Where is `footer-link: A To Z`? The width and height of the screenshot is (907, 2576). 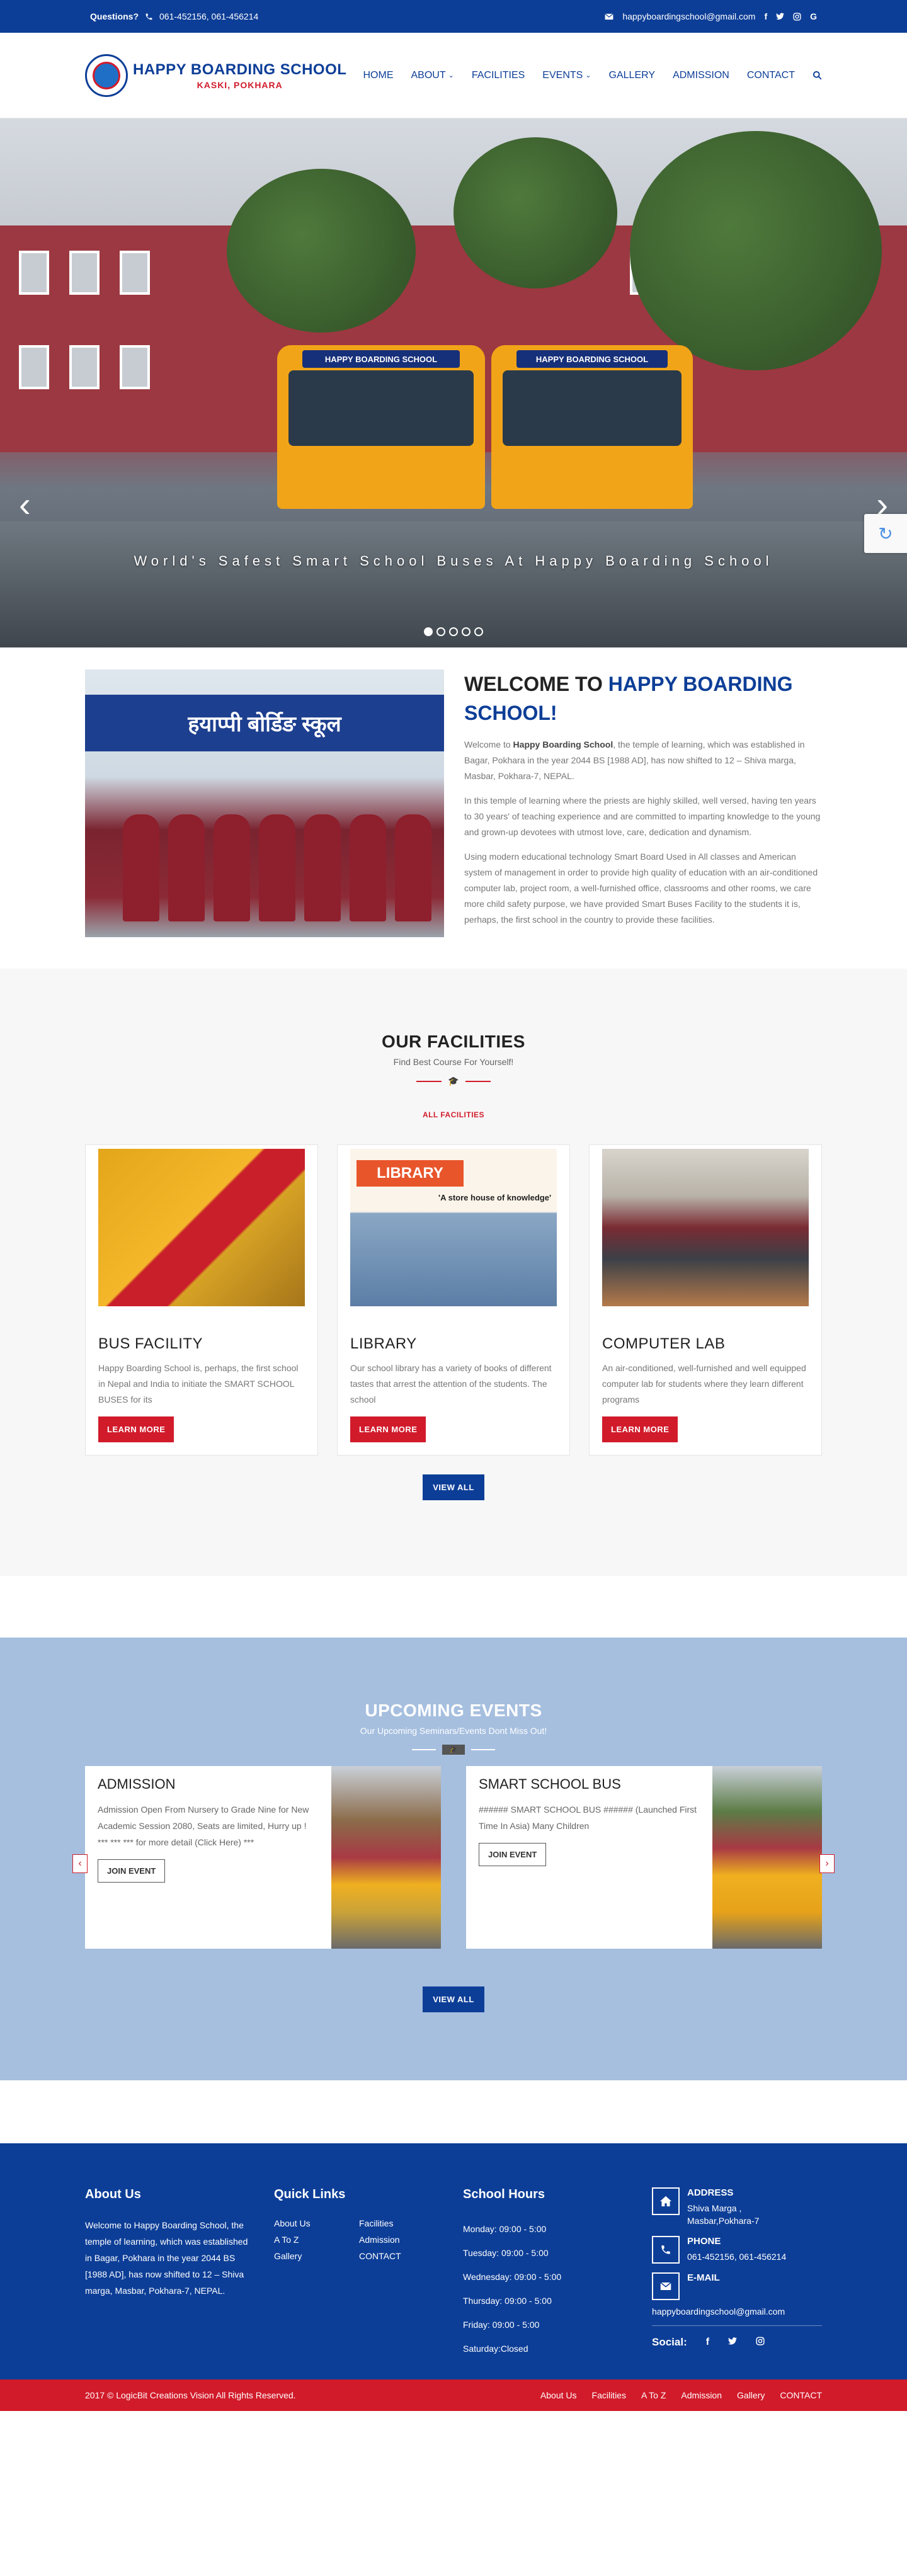
footer-link: A To Z is located at coordinates (316, 2239).